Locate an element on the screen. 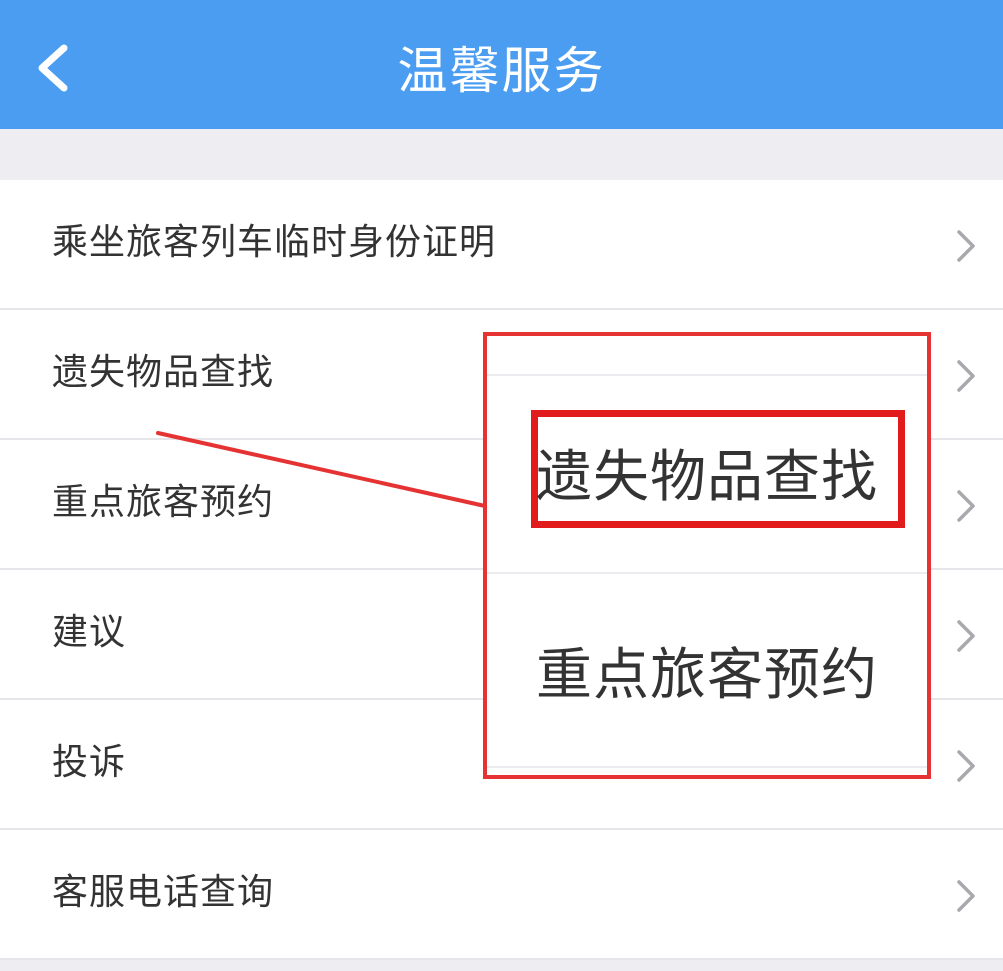  list-item-label: 投诉 is located at coordinates (89, 762).